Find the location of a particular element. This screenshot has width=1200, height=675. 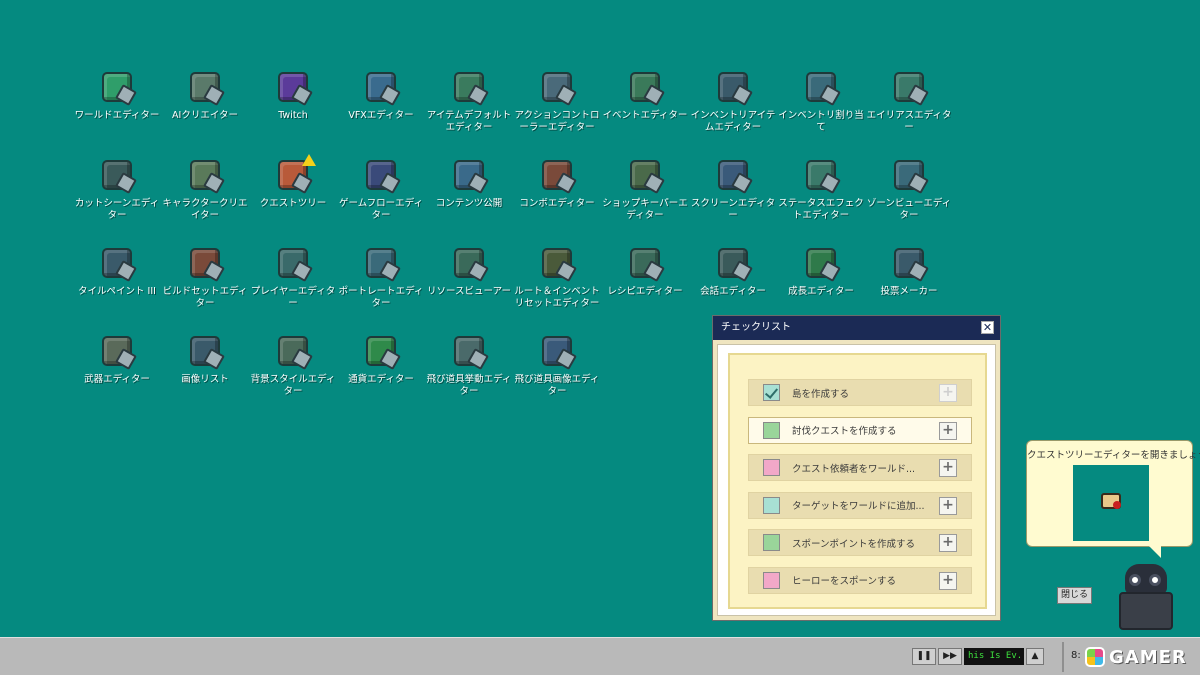

pause-icon: ❚❚ is located at coordinates (924, 656).